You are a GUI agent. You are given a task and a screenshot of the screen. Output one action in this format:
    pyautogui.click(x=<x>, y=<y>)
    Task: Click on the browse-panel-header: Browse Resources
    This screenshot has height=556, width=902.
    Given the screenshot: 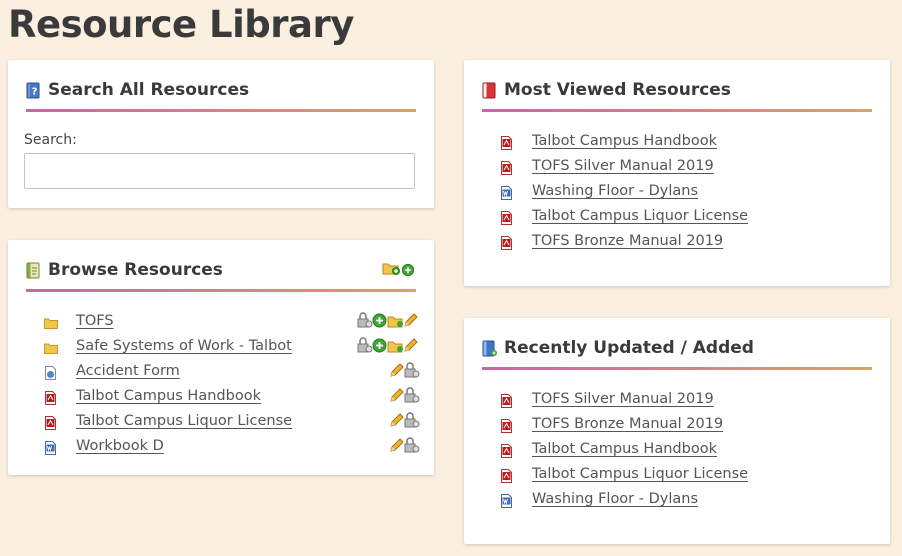 What is the action you would take?
    pyautogui.click(x=221, y=275)
    